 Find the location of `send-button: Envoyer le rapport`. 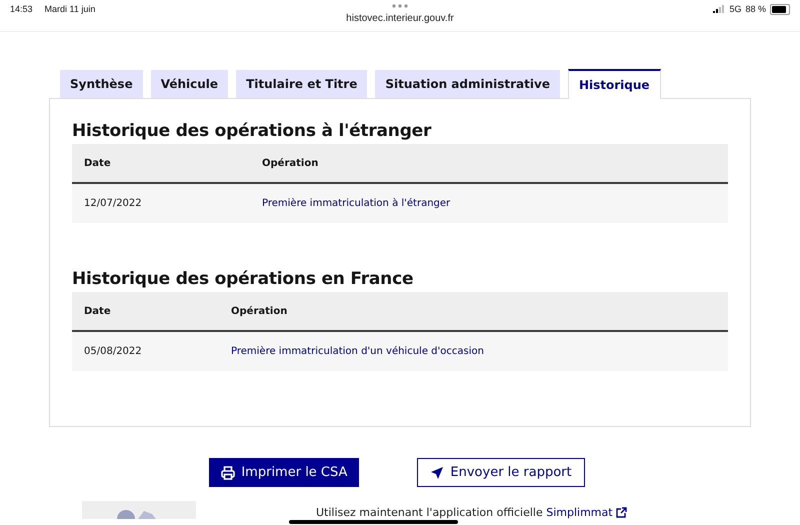

send-button: Envoyer le rapport is located at coordinates (501, 472).